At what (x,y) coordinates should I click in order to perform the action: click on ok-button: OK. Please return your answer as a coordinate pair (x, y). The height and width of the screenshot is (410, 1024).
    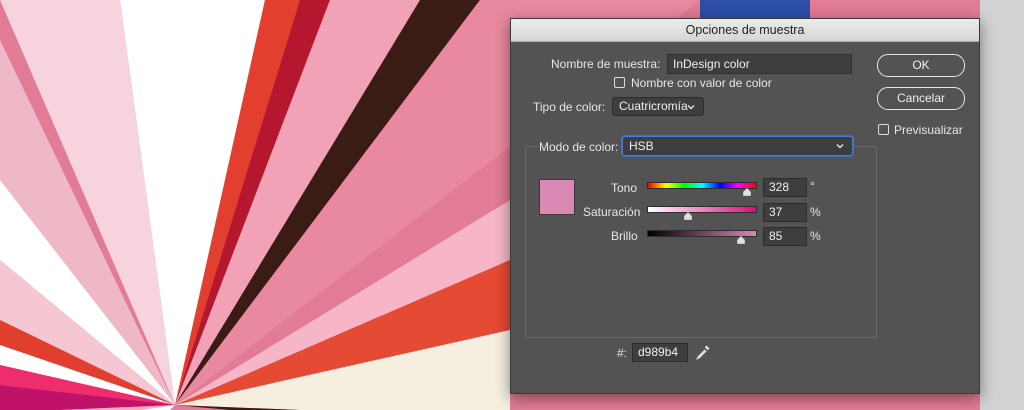
    Looking at the image, I should click on (921, 65).